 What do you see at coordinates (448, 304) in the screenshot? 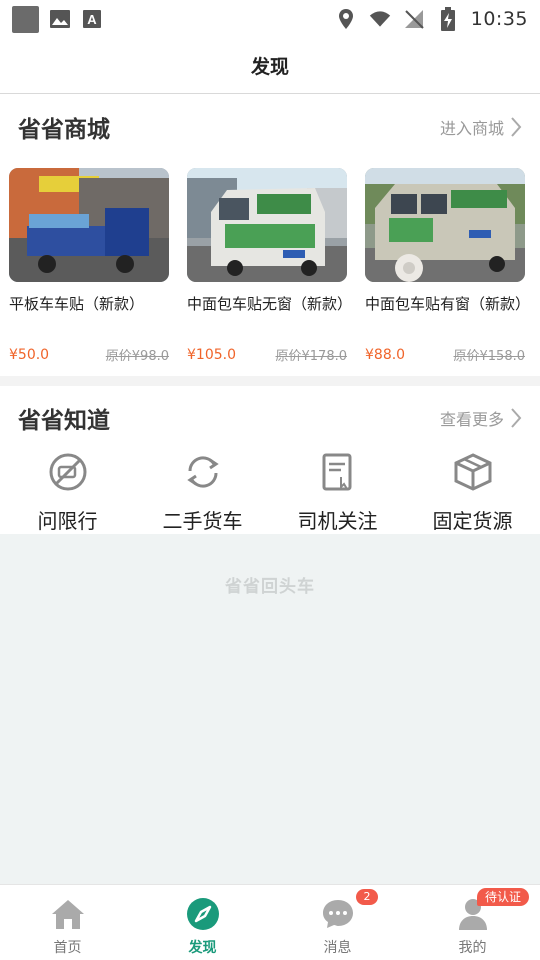
I see `product-name: 中面包车贴有窗（新款）` at bounding box center [448, 304].